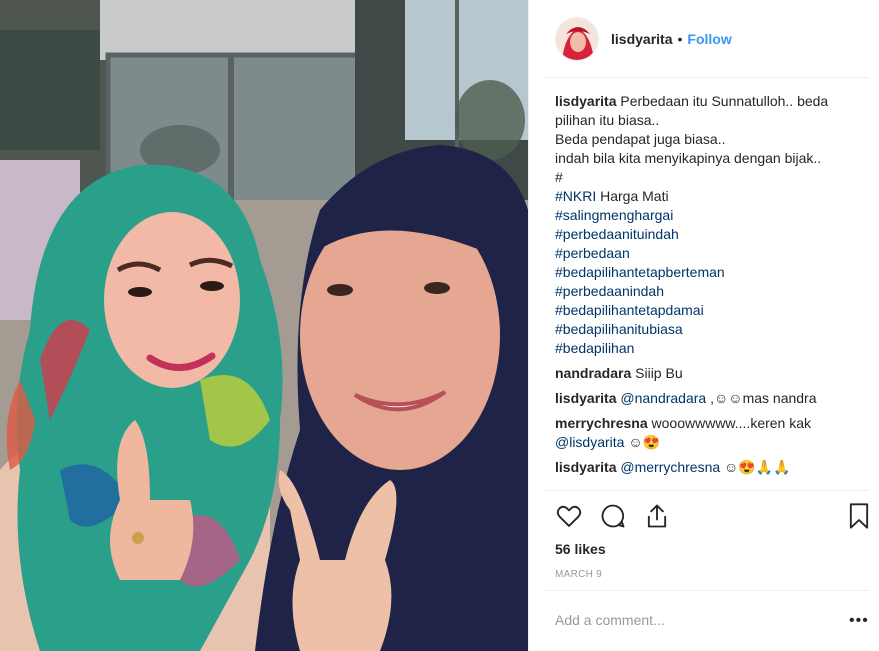 The image size is (879, 651). Describe the element at coordinates (593, 373) in the screenshot. I see `comment-username: nandradara` at that location.